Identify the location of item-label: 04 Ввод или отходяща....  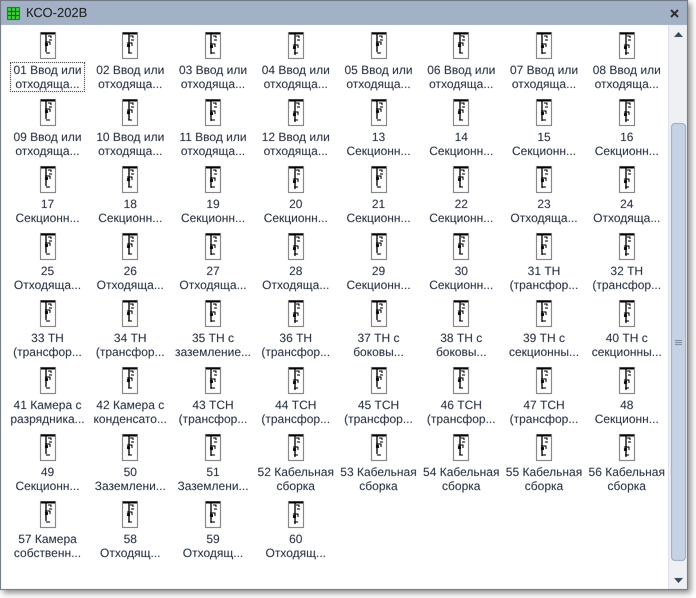
(295, 77).